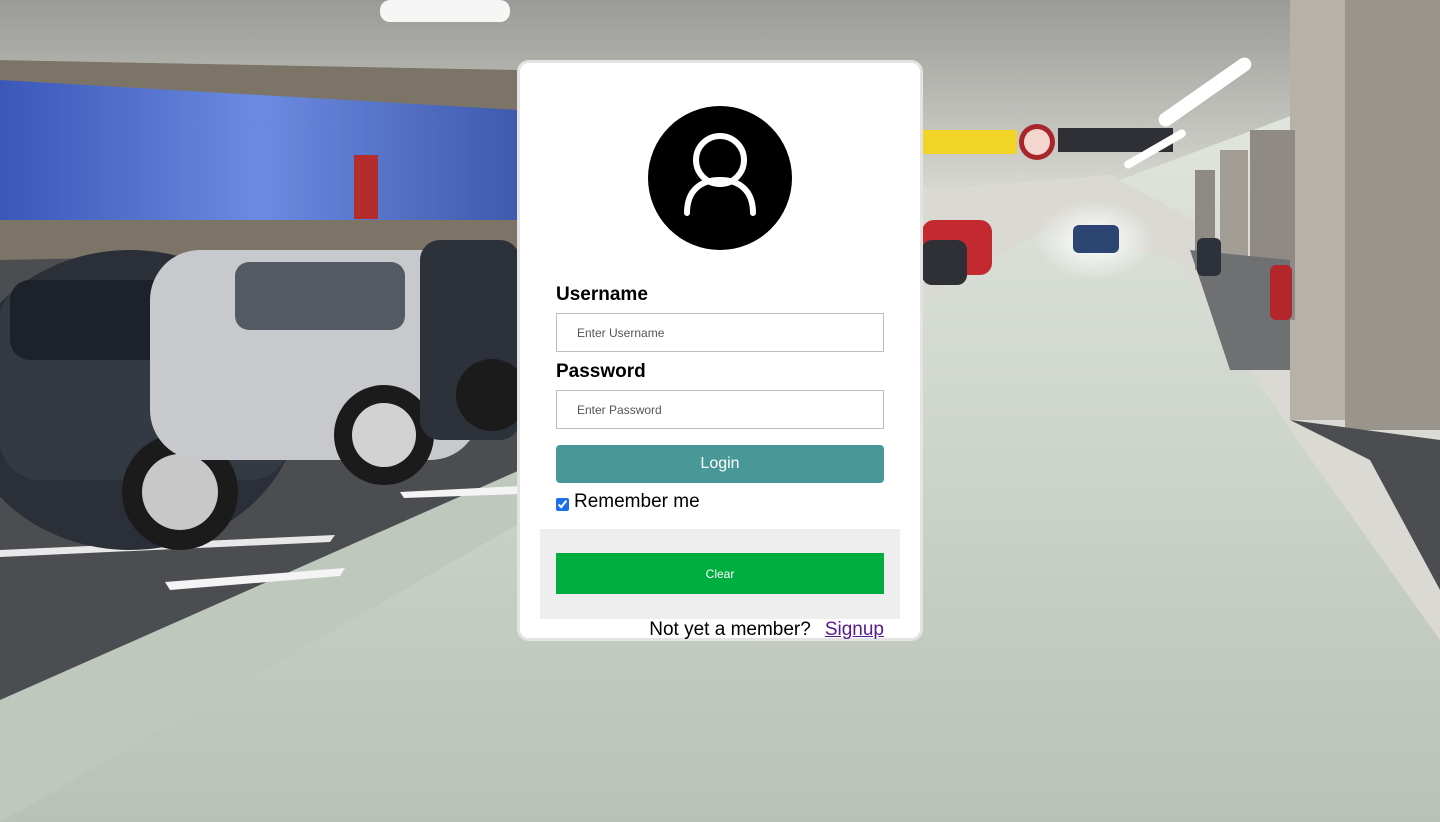 The width and height of the screenshot is (1440, 822). What do you see at coordinates (562, 504) in the screenshot?
I see `remember-me-checkbox` at bounding box center [562, 504].